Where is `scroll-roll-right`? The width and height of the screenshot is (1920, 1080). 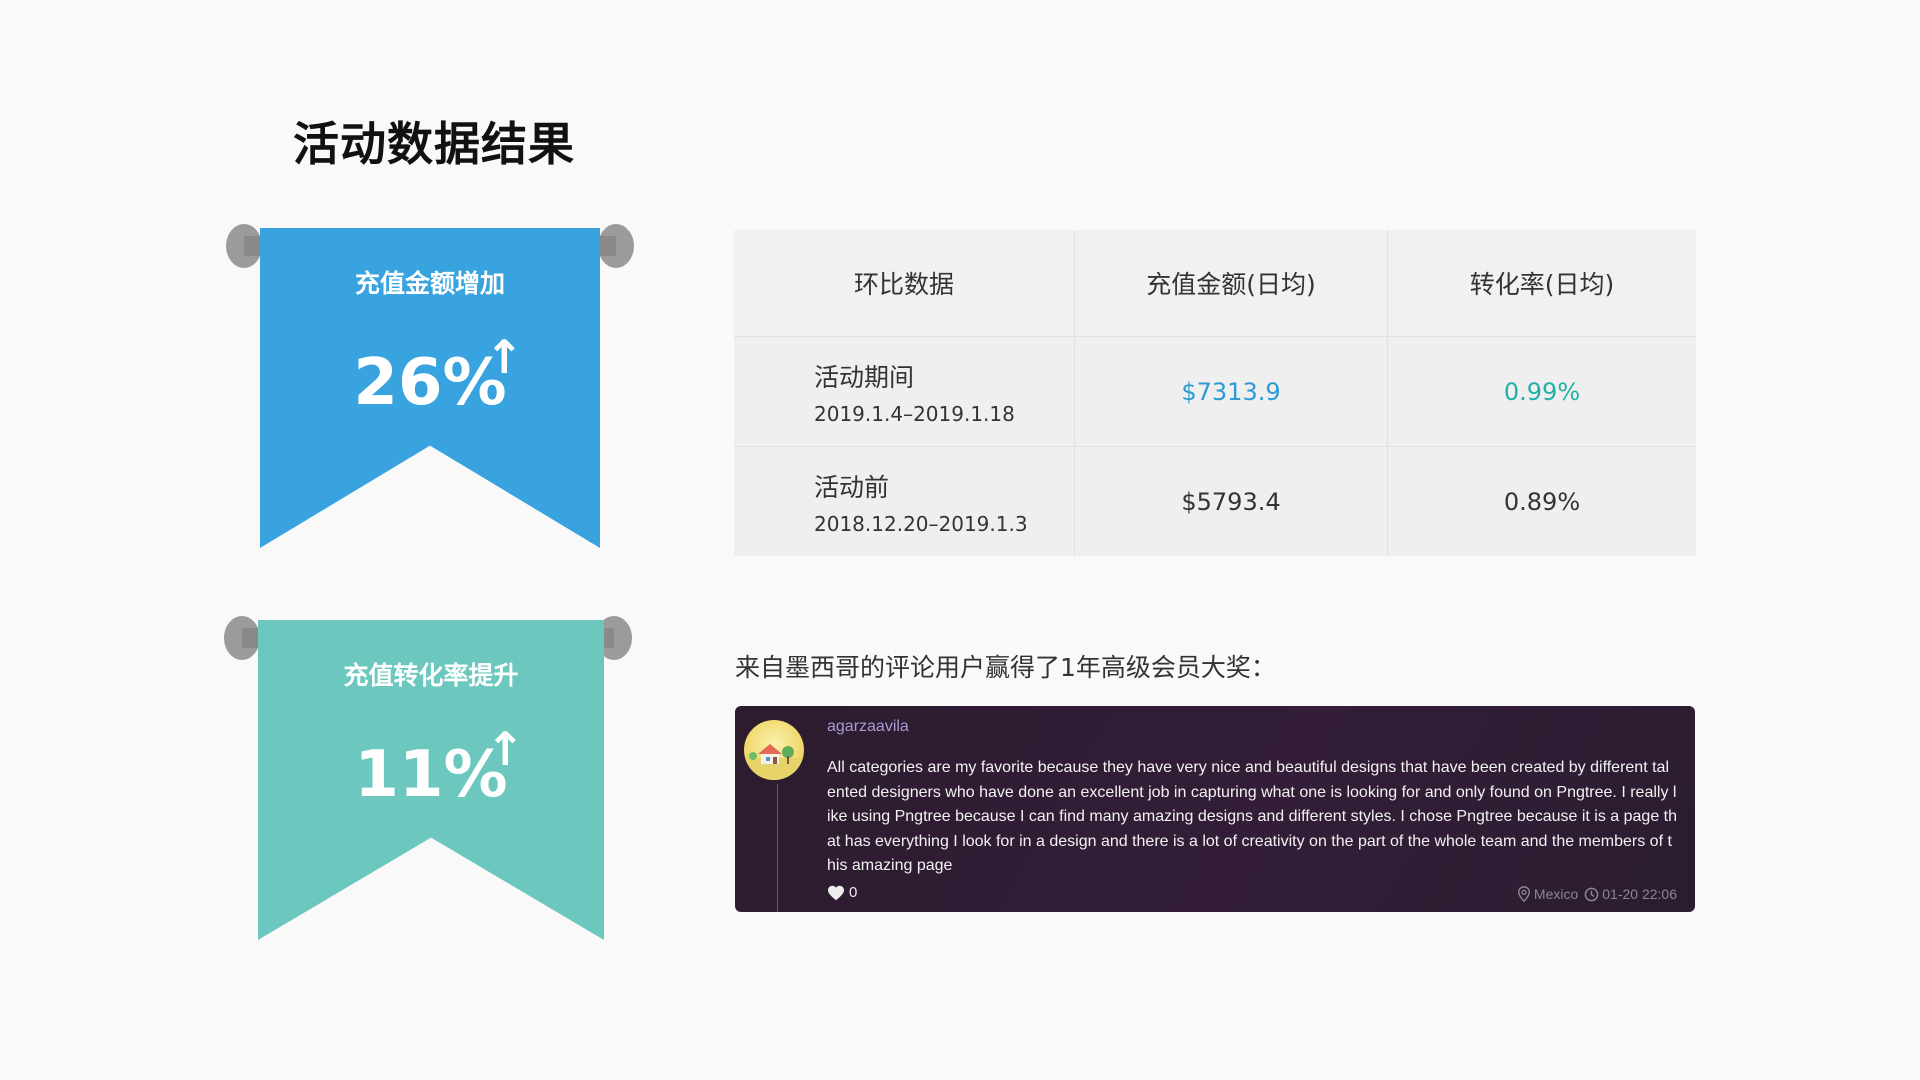 scroll-roll-right is located at coordinates (614, 246).